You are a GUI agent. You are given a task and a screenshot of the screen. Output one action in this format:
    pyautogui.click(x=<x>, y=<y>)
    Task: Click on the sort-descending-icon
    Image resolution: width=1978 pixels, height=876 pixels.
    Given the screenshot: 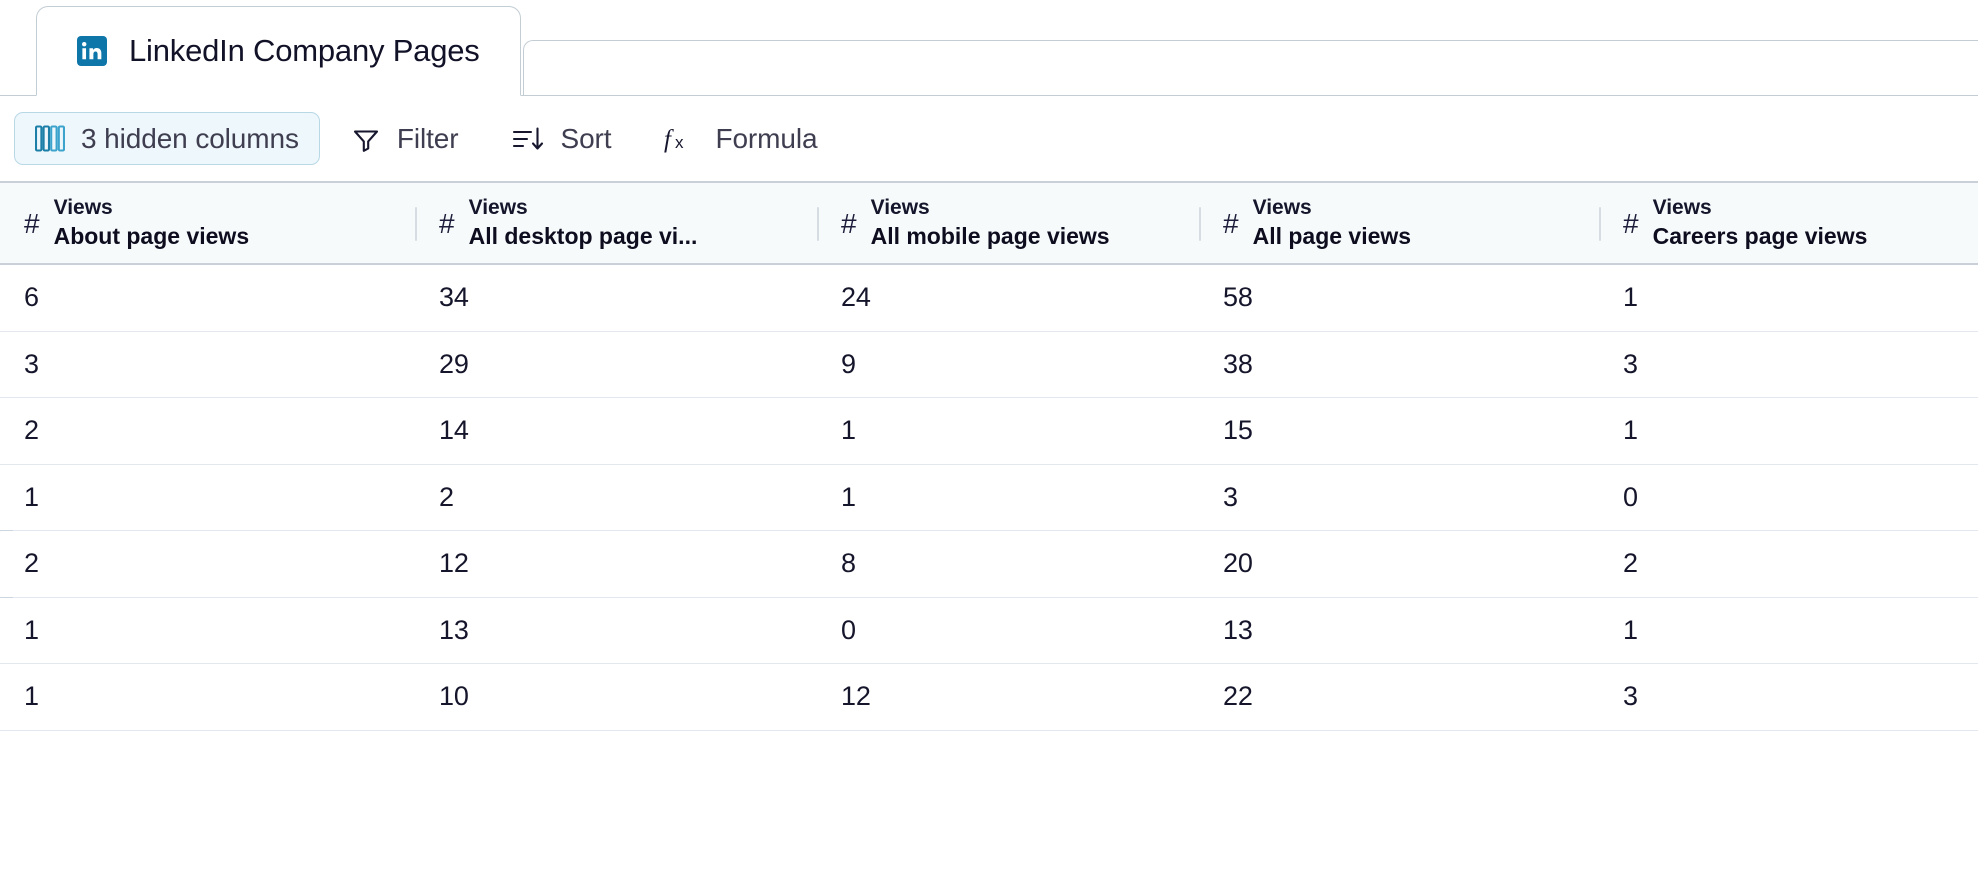 What is the action you would take?
    pyautogui.click(x=528, y=139)
    